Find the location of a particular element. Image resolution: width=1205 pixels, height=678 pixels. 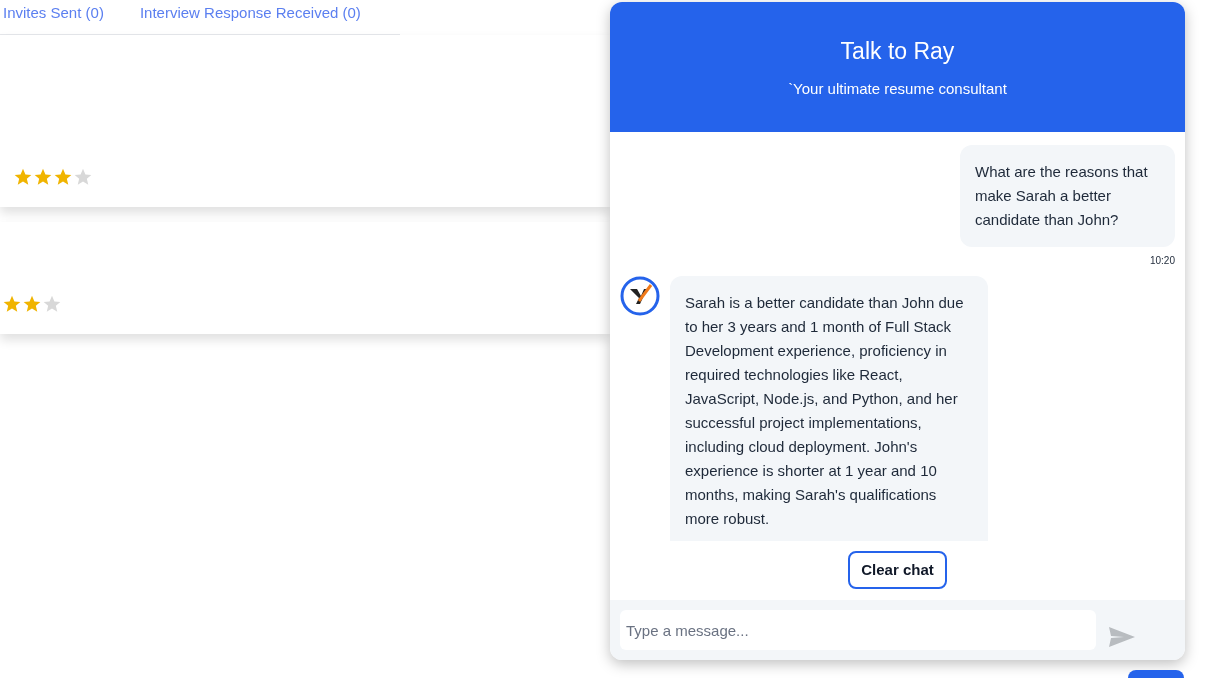

bot-avatar-icon is located at coordinates (640, 296).